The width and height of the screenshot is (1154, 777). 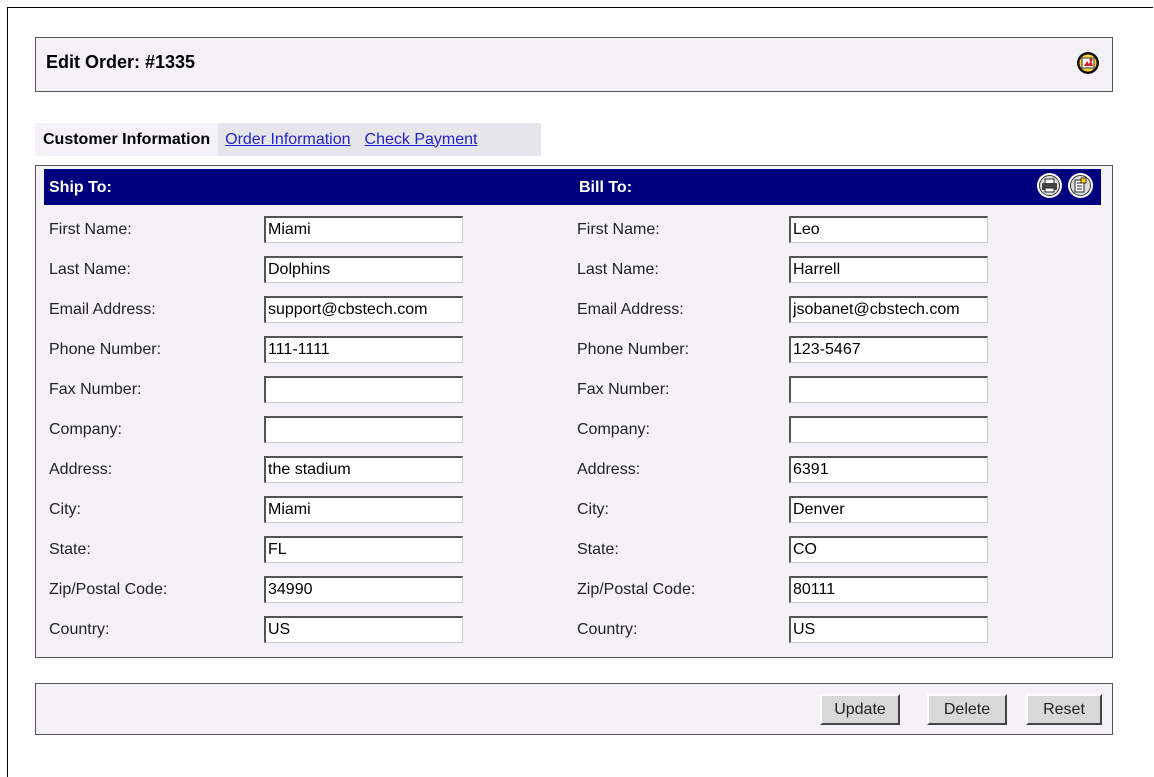 What do you see at coordinates (593, 509) in the screenshot?
I see `bill-label-city: City:` at bounding box center [593, 509].